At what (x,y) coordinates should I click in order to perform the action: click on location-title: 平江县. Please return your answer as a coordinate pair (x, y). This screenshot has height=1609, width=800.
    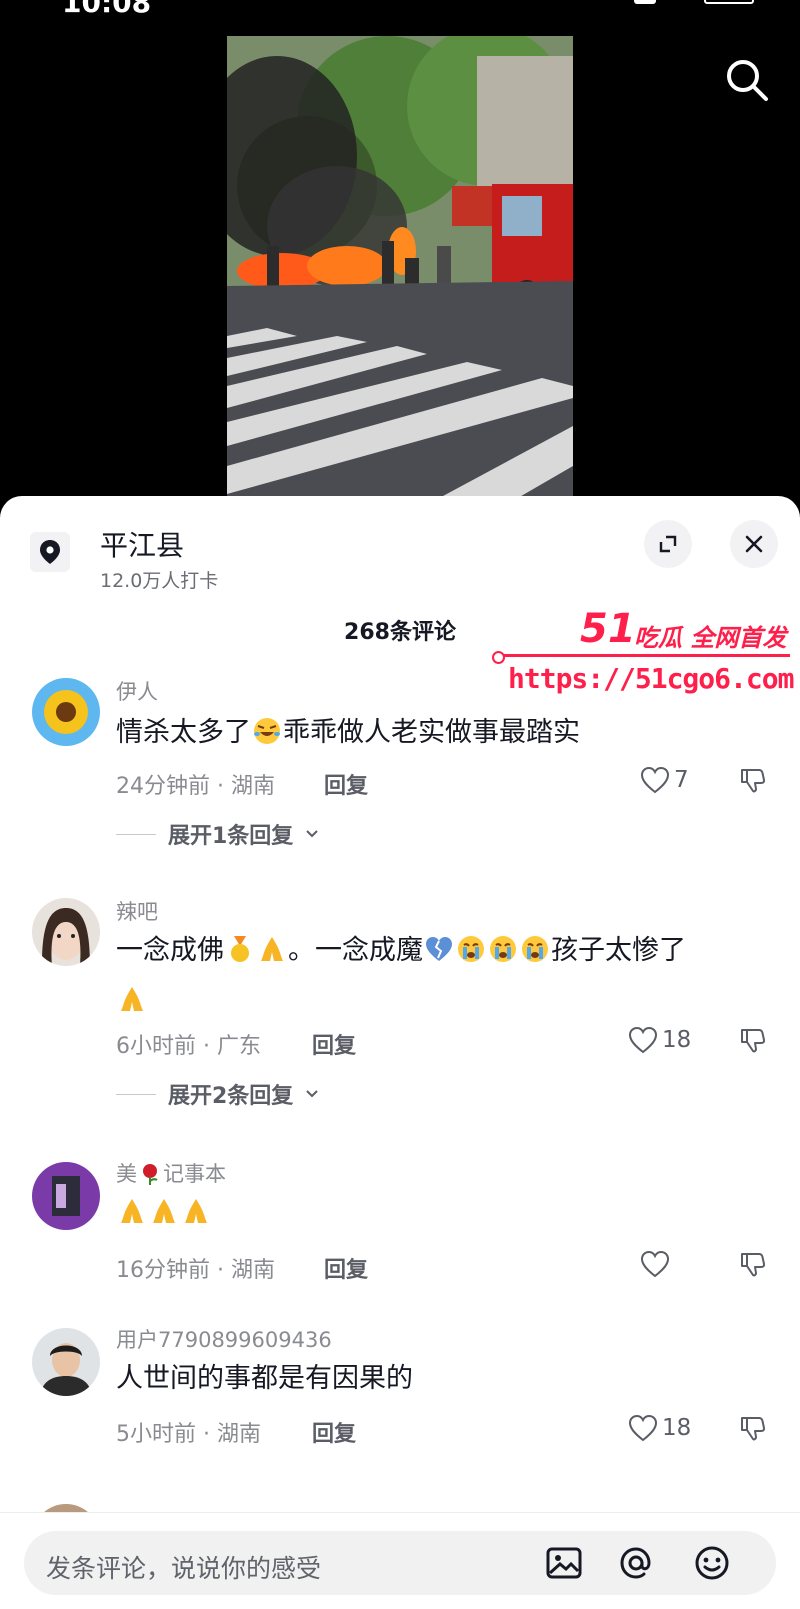
    Looking at the image, I should click on (142, 544).